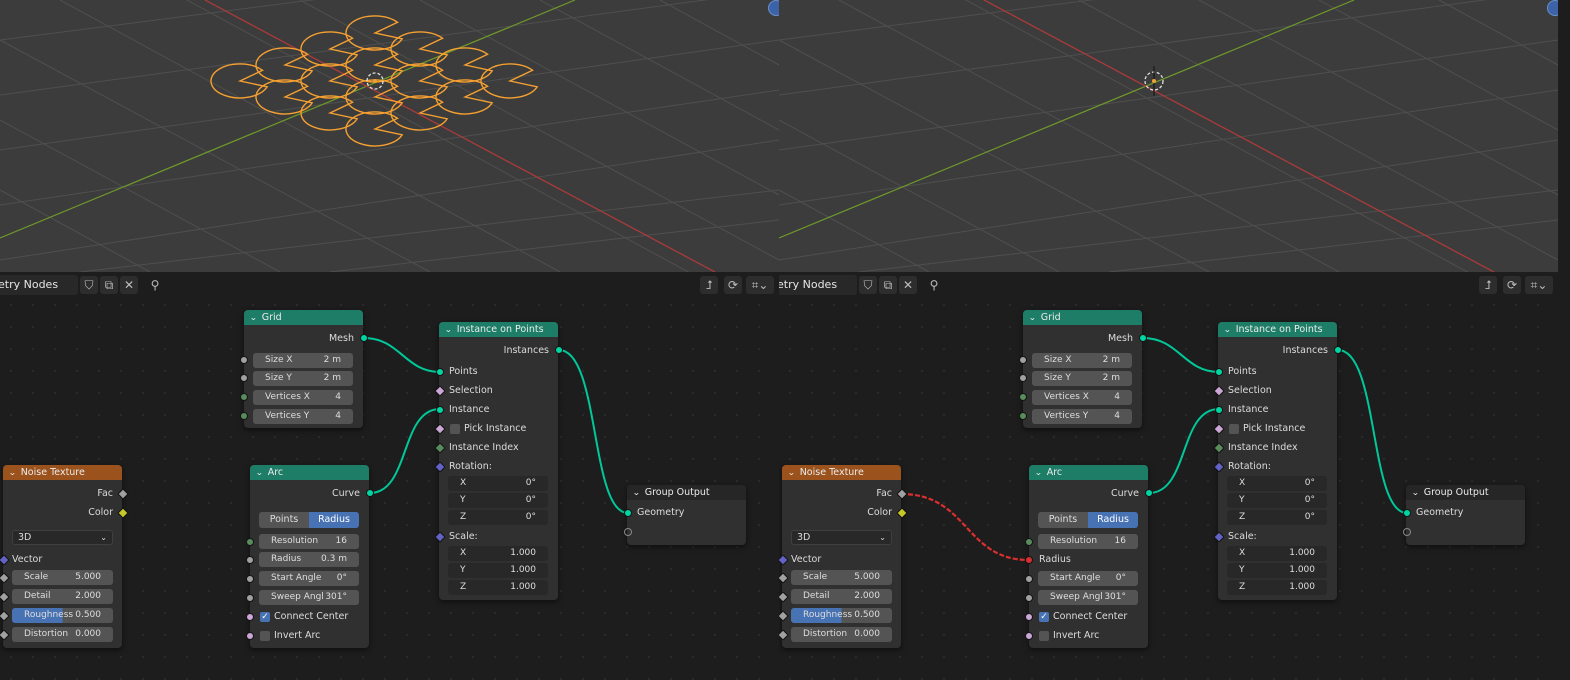 The image size is (1570, 680). What do you see at coordinates (709, 285) in the screenshot?
I see `parent-arrow-icon: ⮥` at bounding box center [709, 285].